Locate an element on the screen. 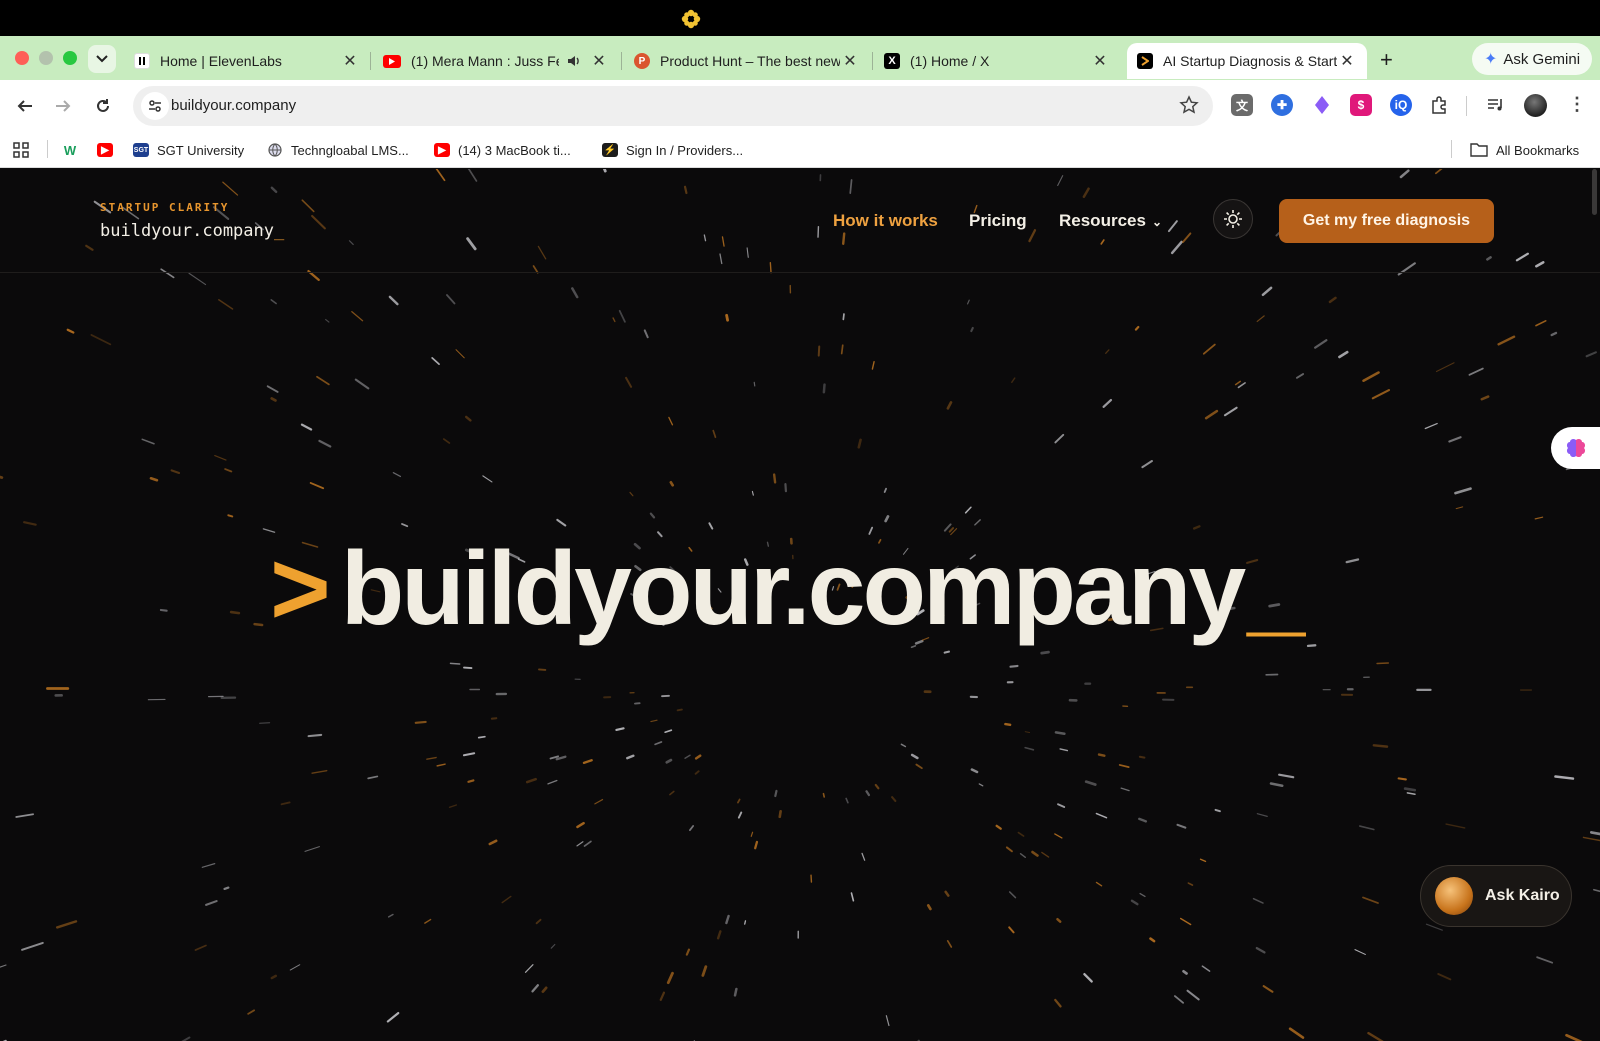 The height and width of the screenshot is (1041, 1600). nav-how-it-works: How it works is located at coordinates (885, 221).